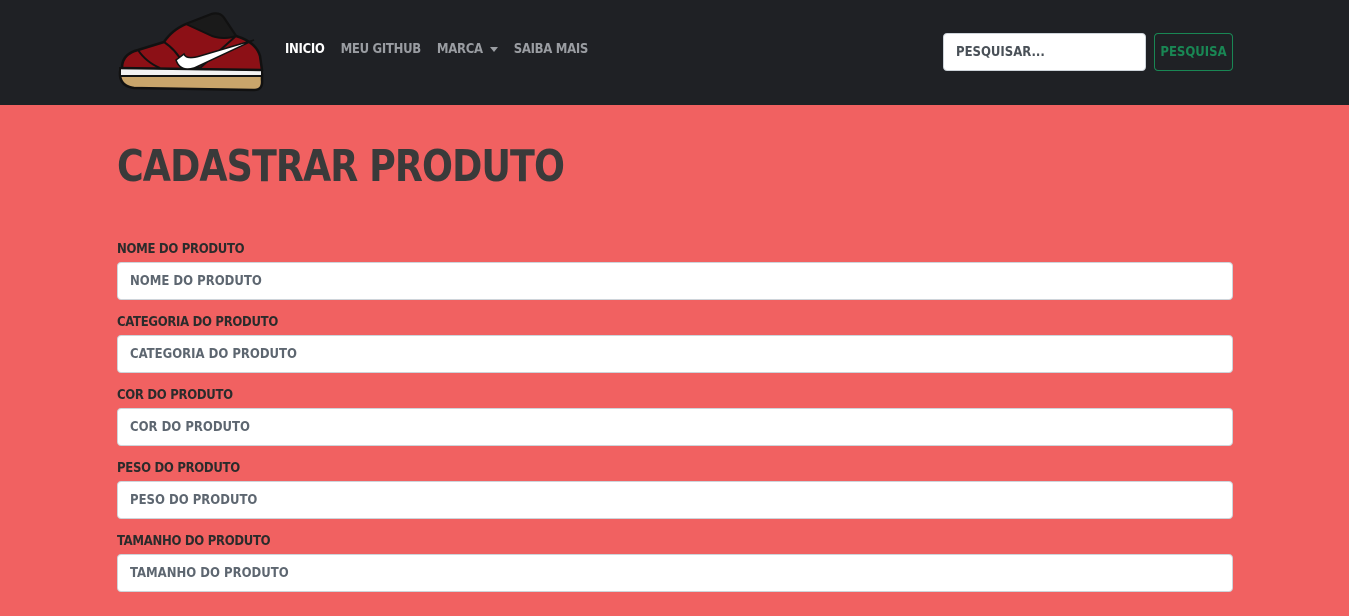  What do you see at coordinates (181, 249) in the screenshot?
I see `field-label-nome: Nome do produto` at bounding box center [181, 249].